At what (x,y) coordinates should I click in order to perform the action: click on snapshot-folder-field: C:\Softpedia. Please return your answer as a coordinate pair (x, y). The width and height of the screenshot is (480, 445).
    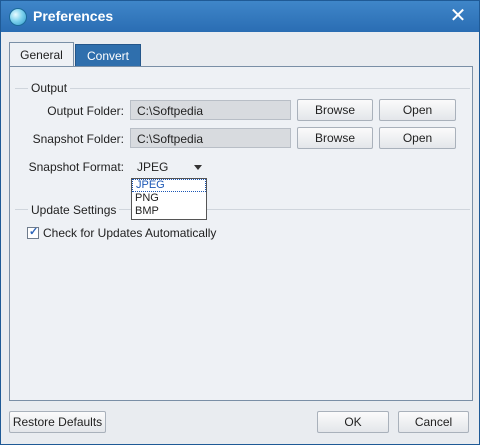
    Looking at the image, I should click on (210, 138).